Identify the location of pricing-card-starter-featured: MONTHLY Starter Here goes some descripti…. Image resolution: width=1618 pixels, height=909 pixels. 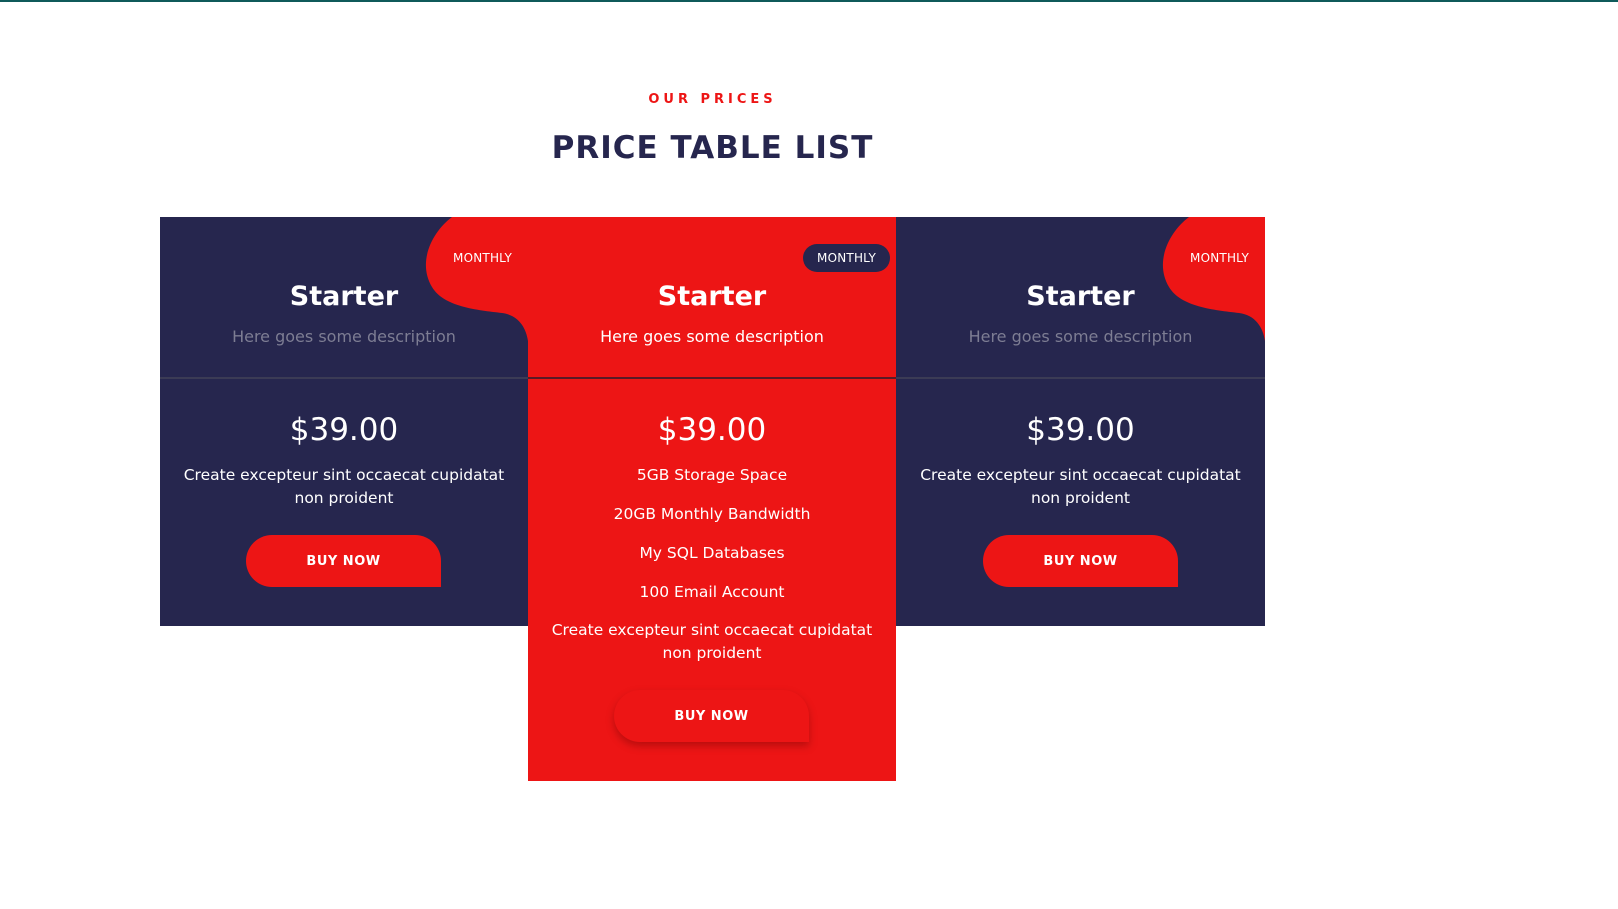
(712, 499).